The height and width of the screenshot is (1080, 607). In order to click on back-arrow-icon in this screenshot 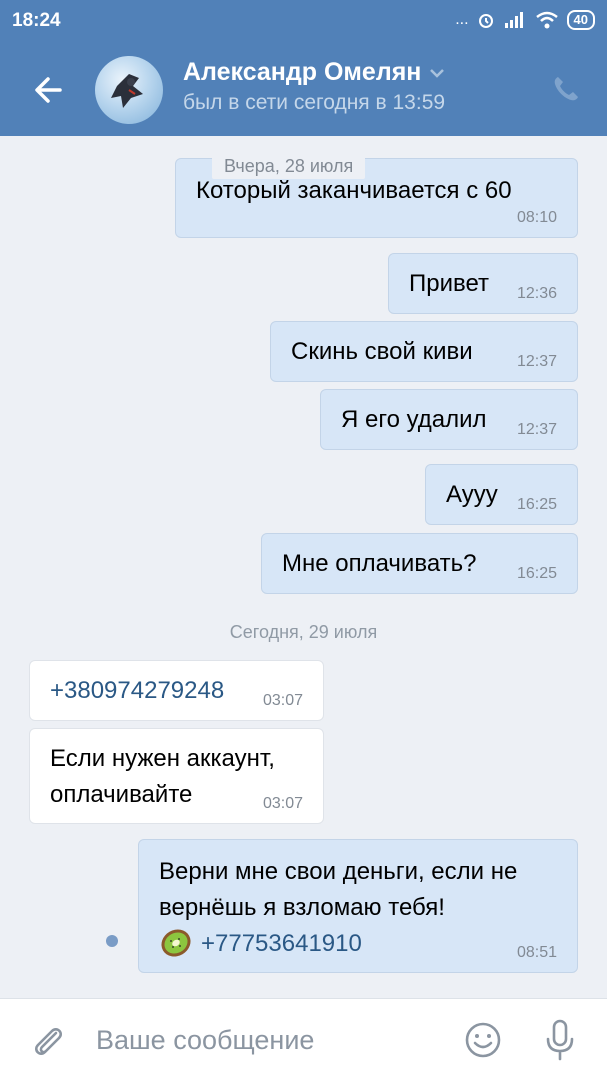, I will do `click(50, 90)`.